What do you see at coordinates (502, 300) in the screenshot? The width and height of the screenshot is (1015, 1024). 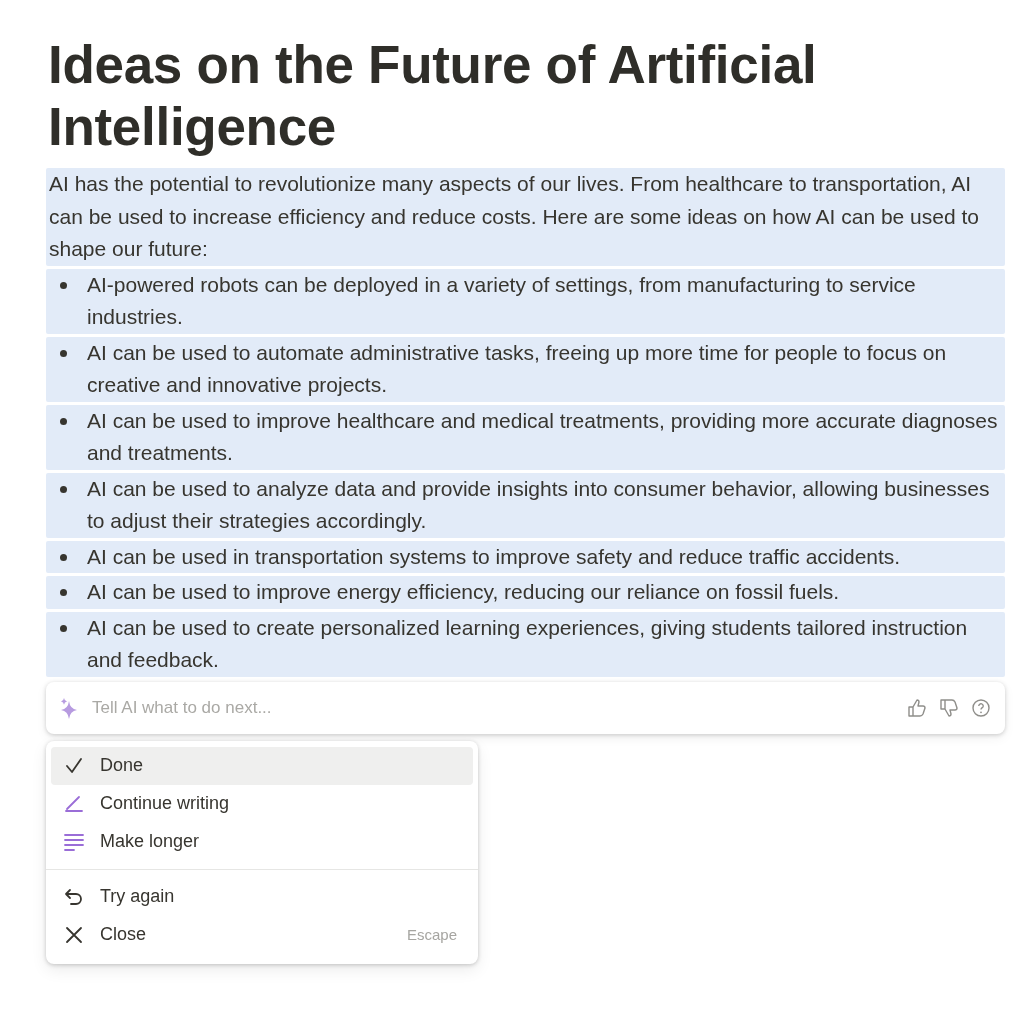 I see `list-item-text: AI-powered robots can be deployed in a variety of settings, from manufacturing to service industries.` at bounding box center [502, 300].